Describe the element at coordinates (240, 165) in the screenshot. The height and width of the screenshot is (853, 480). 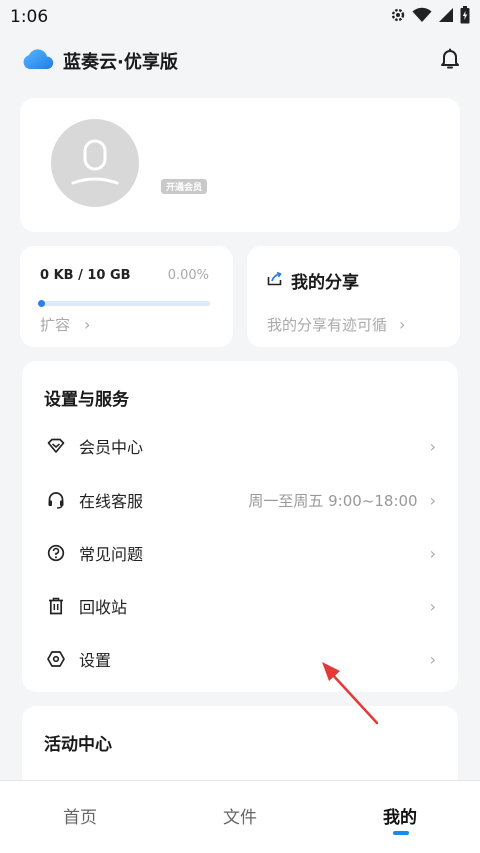
I see `profile-card: 开通会员` at that location.